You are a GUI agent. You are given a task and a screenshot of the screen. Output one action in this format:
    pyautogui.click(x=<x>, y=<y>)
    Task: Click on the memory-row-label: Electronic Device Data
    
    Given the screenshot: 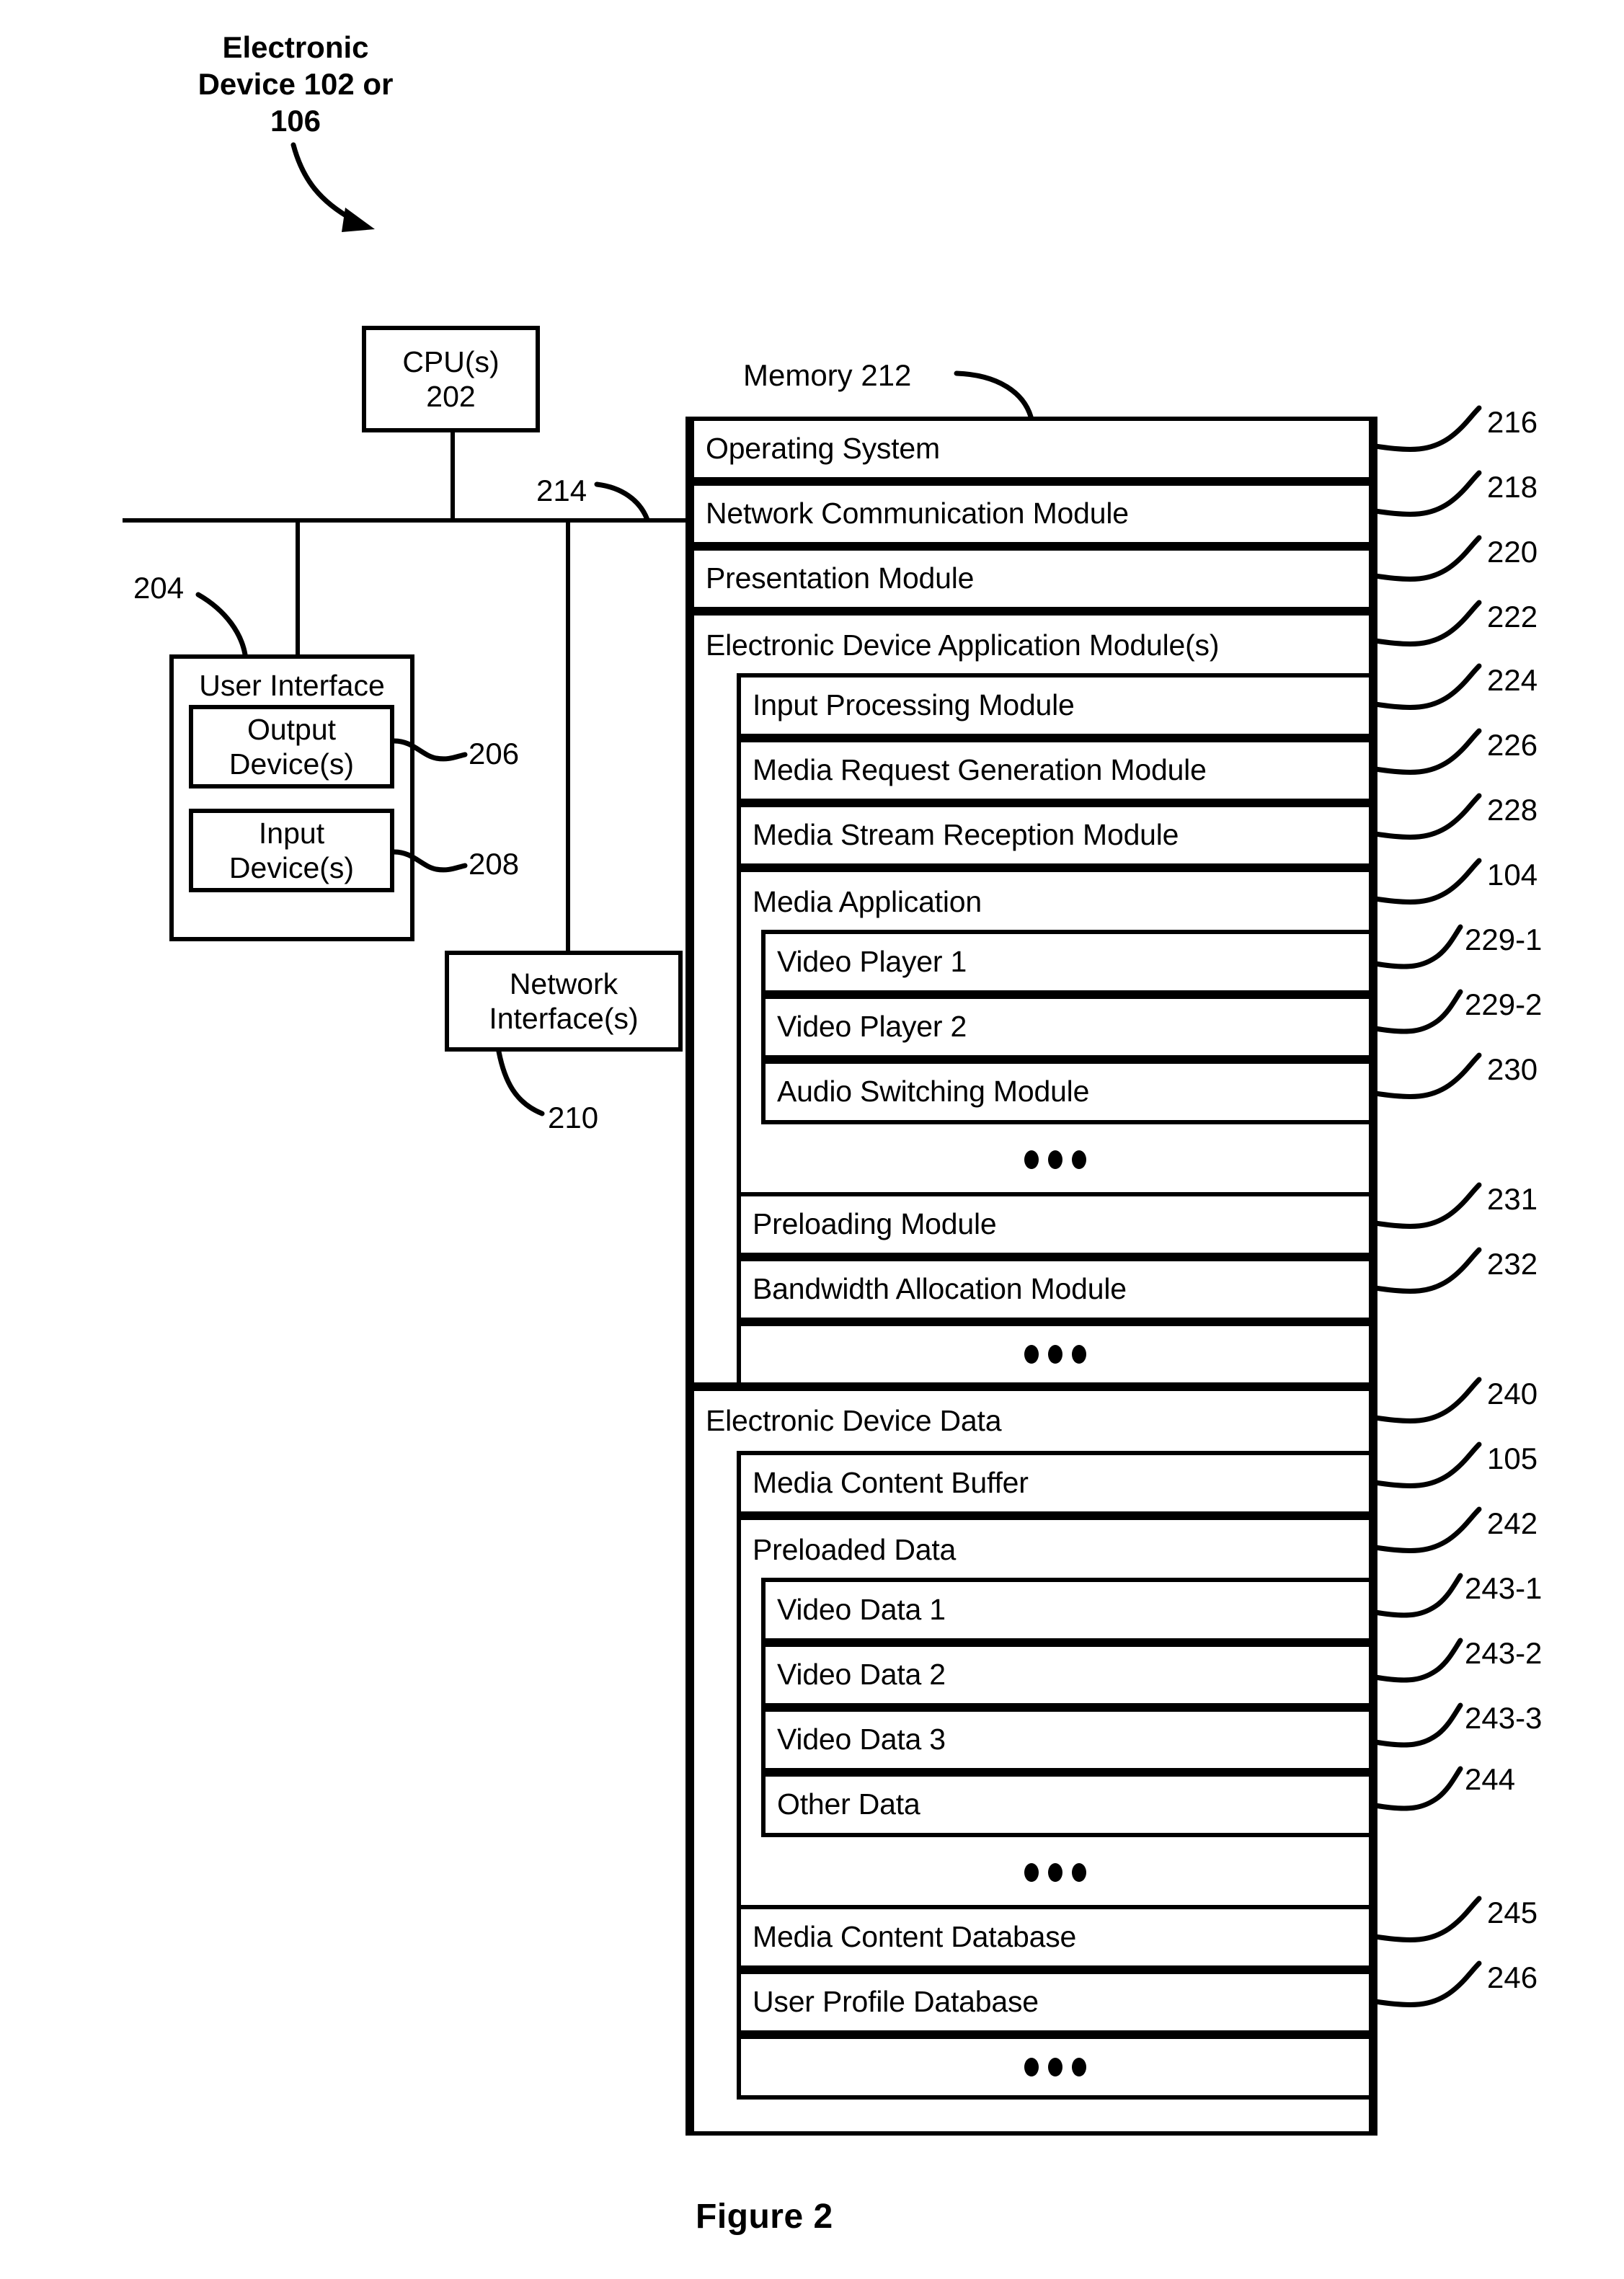 What is the action you would take?
    pyautogui.click(x=854, y=1420)
    